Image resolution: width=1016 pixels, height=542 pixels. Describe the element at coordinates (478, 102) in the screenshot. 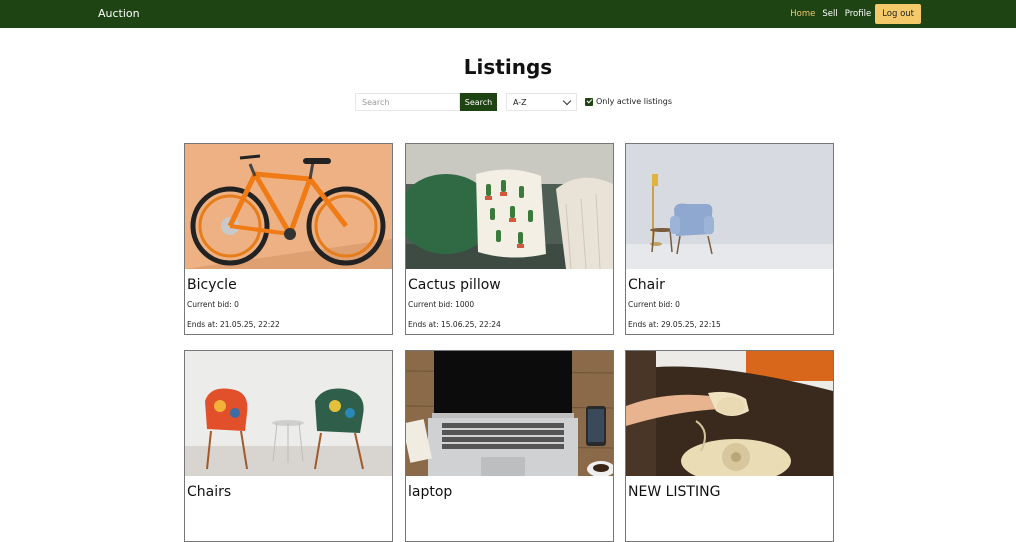

I see `search-button: Search` at that location.